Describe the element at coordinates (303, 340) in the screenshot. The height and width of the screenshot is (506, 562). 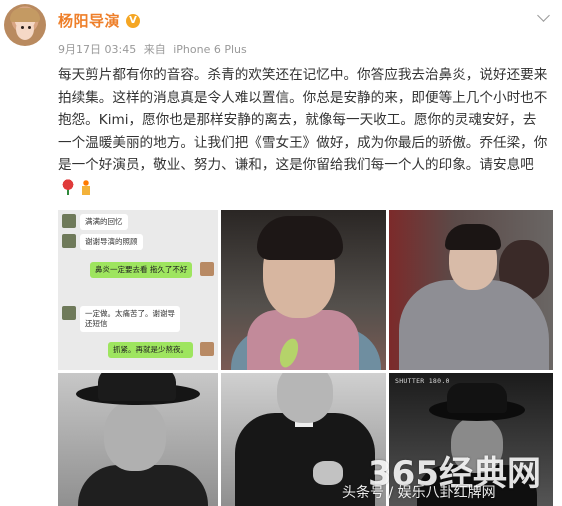
I see `photo-scarf` at that location.